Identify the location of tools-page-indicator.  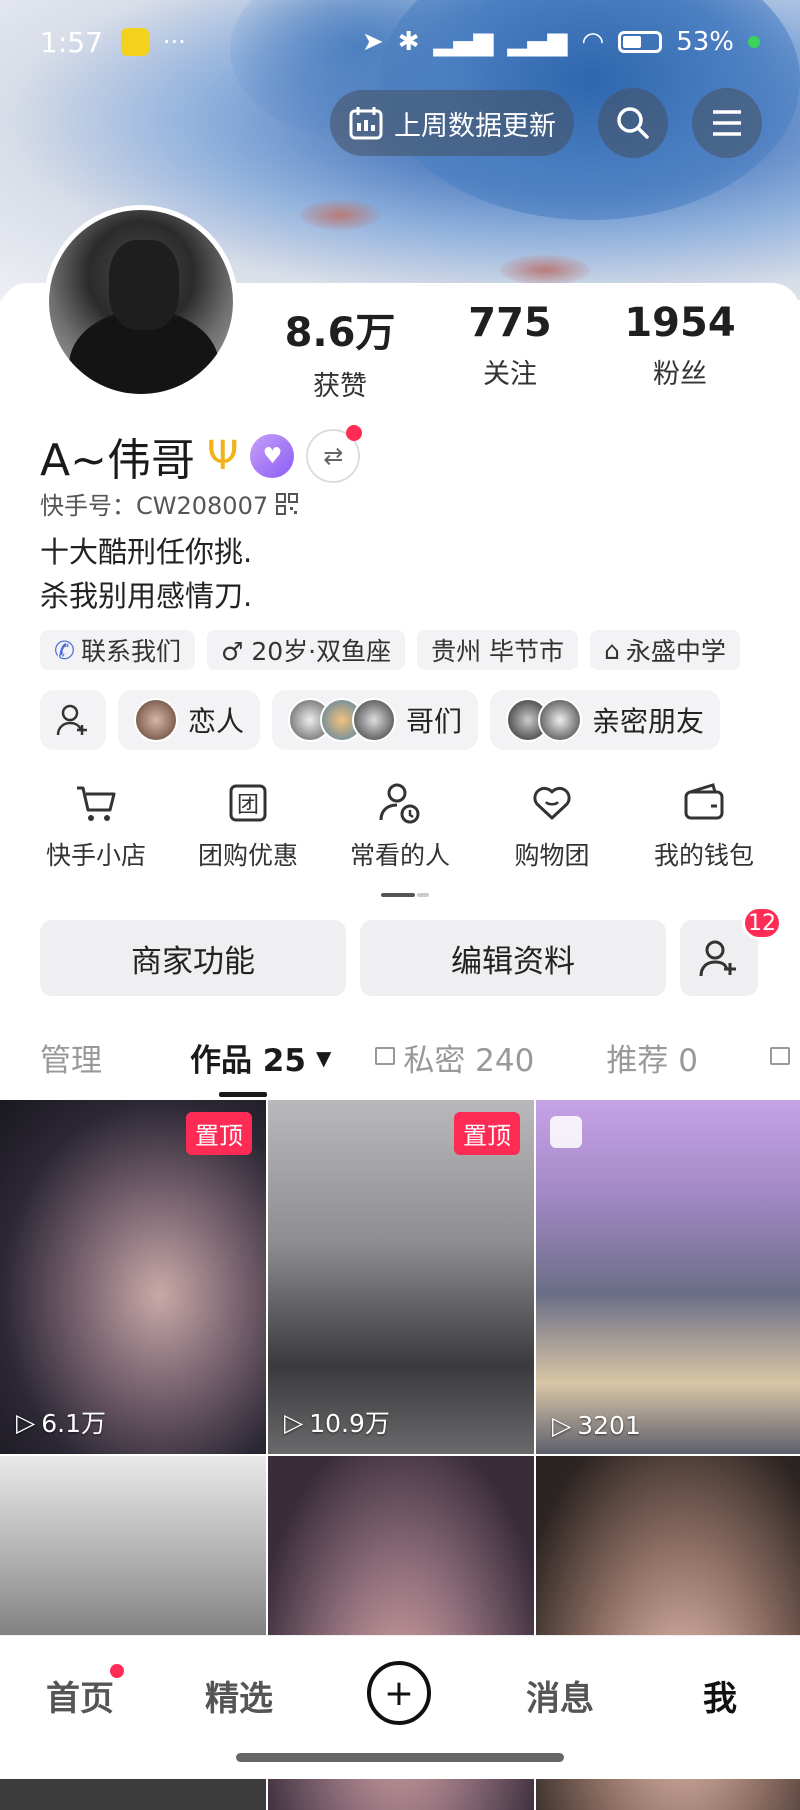
(398, 895).